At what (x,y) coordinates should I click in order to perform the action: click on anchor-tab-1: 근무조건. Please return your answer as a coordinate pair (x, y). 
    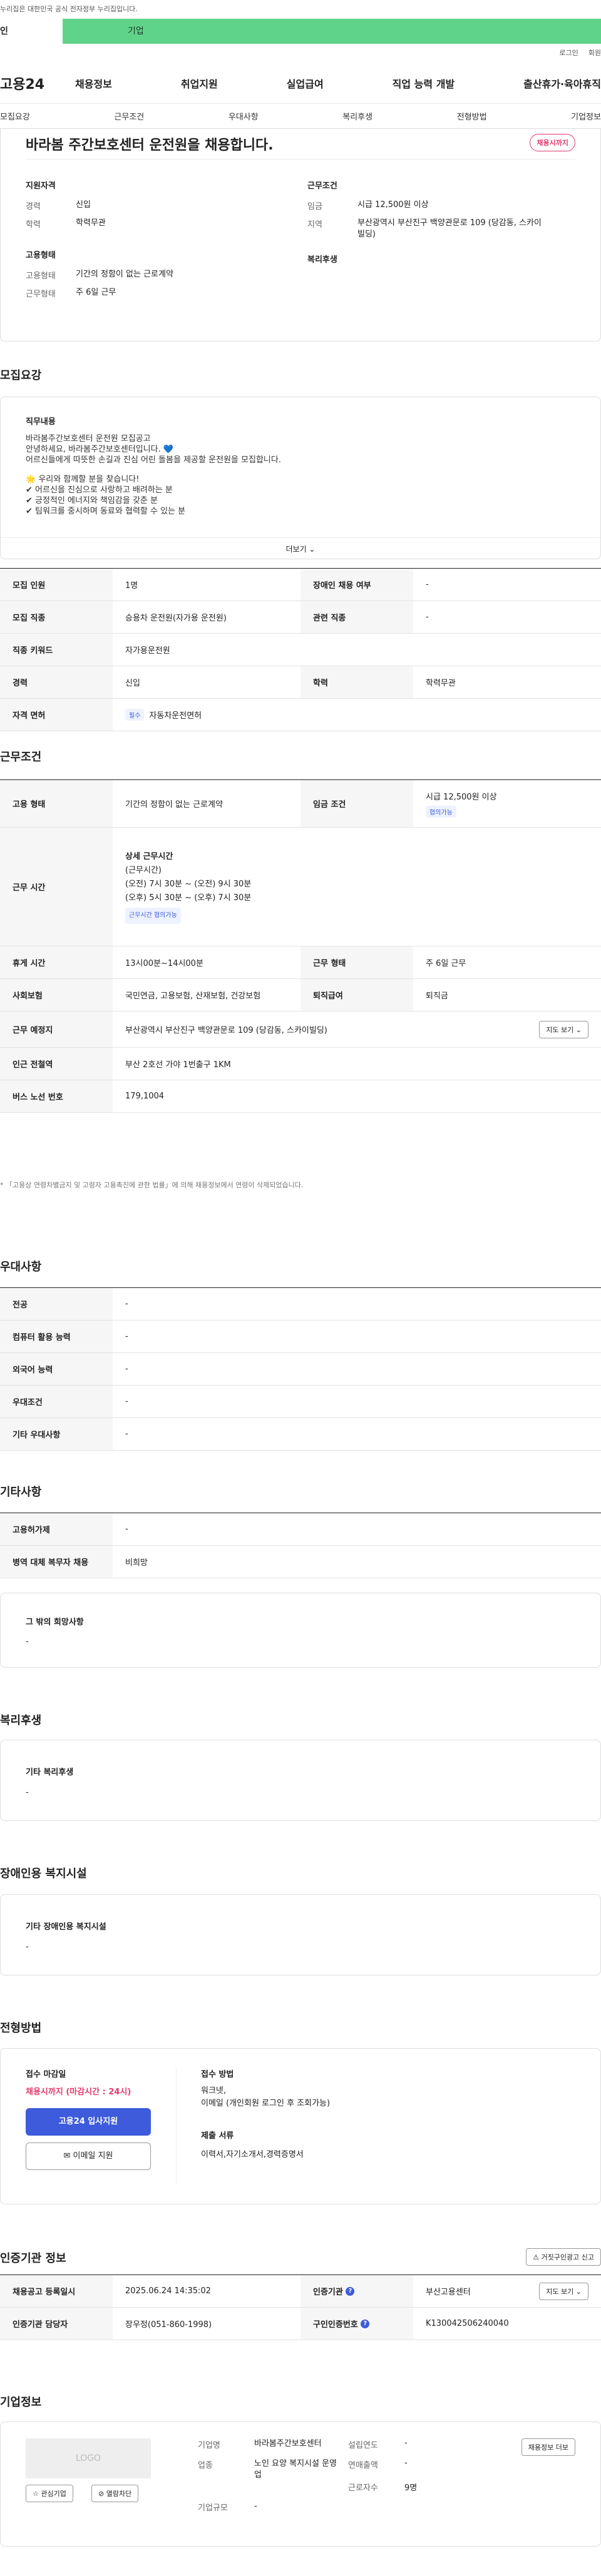
    Looking at the image, I should click on (129, 116).